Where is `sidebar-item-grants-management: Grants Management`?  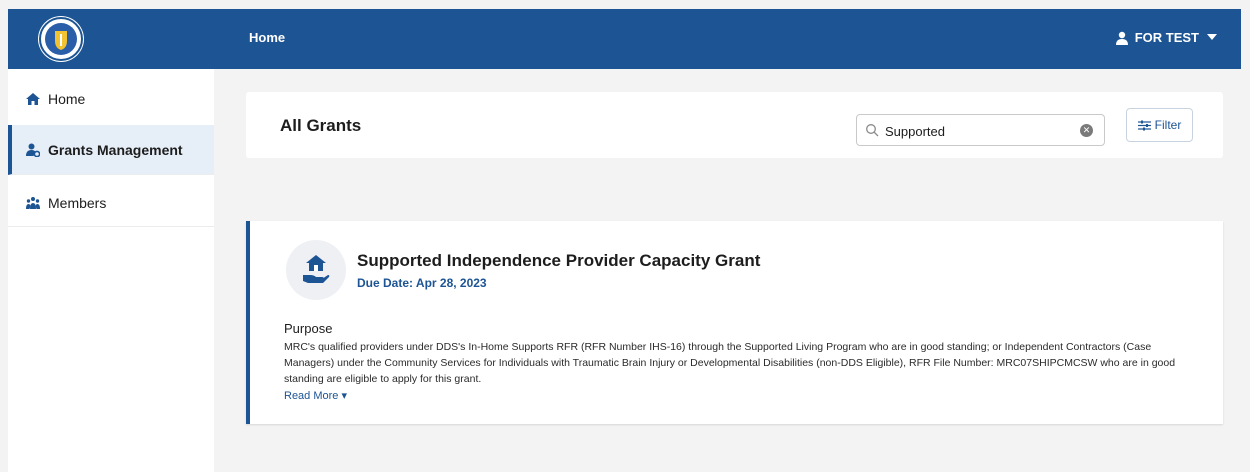
sidebar-item-grants-management: Grants Management is located at coordinates (111, 150).